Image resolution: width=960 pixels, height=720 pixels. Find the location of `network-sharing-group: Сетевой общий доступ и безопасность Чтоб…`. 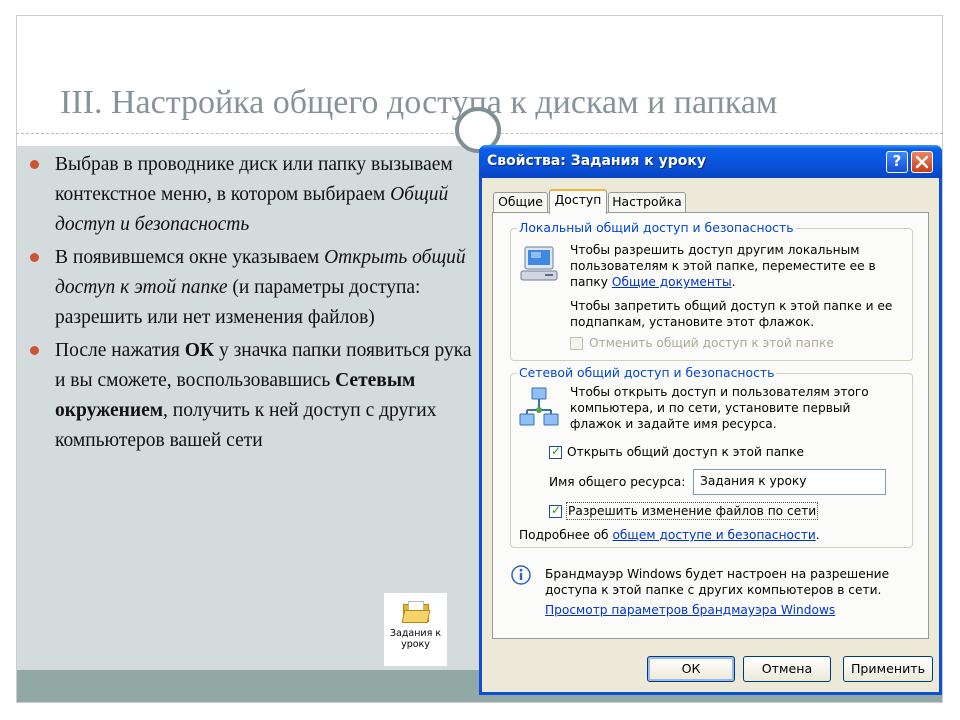

network-sharing-group: Сетевой общий доступ и безопасность Чтоб… is located at coordinates (711, 456).